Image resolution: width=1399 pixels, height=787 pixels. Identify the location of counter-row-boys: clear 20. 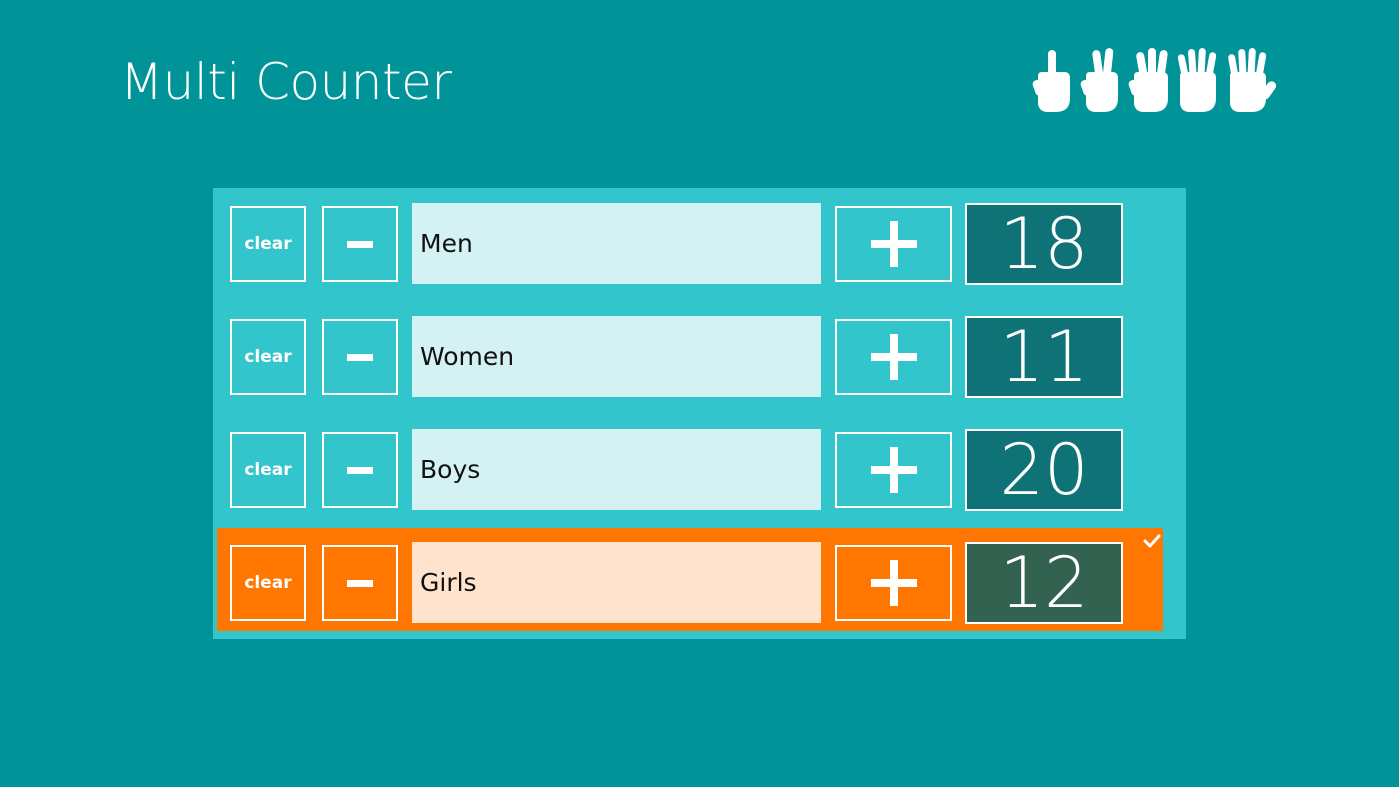
(690, 466).